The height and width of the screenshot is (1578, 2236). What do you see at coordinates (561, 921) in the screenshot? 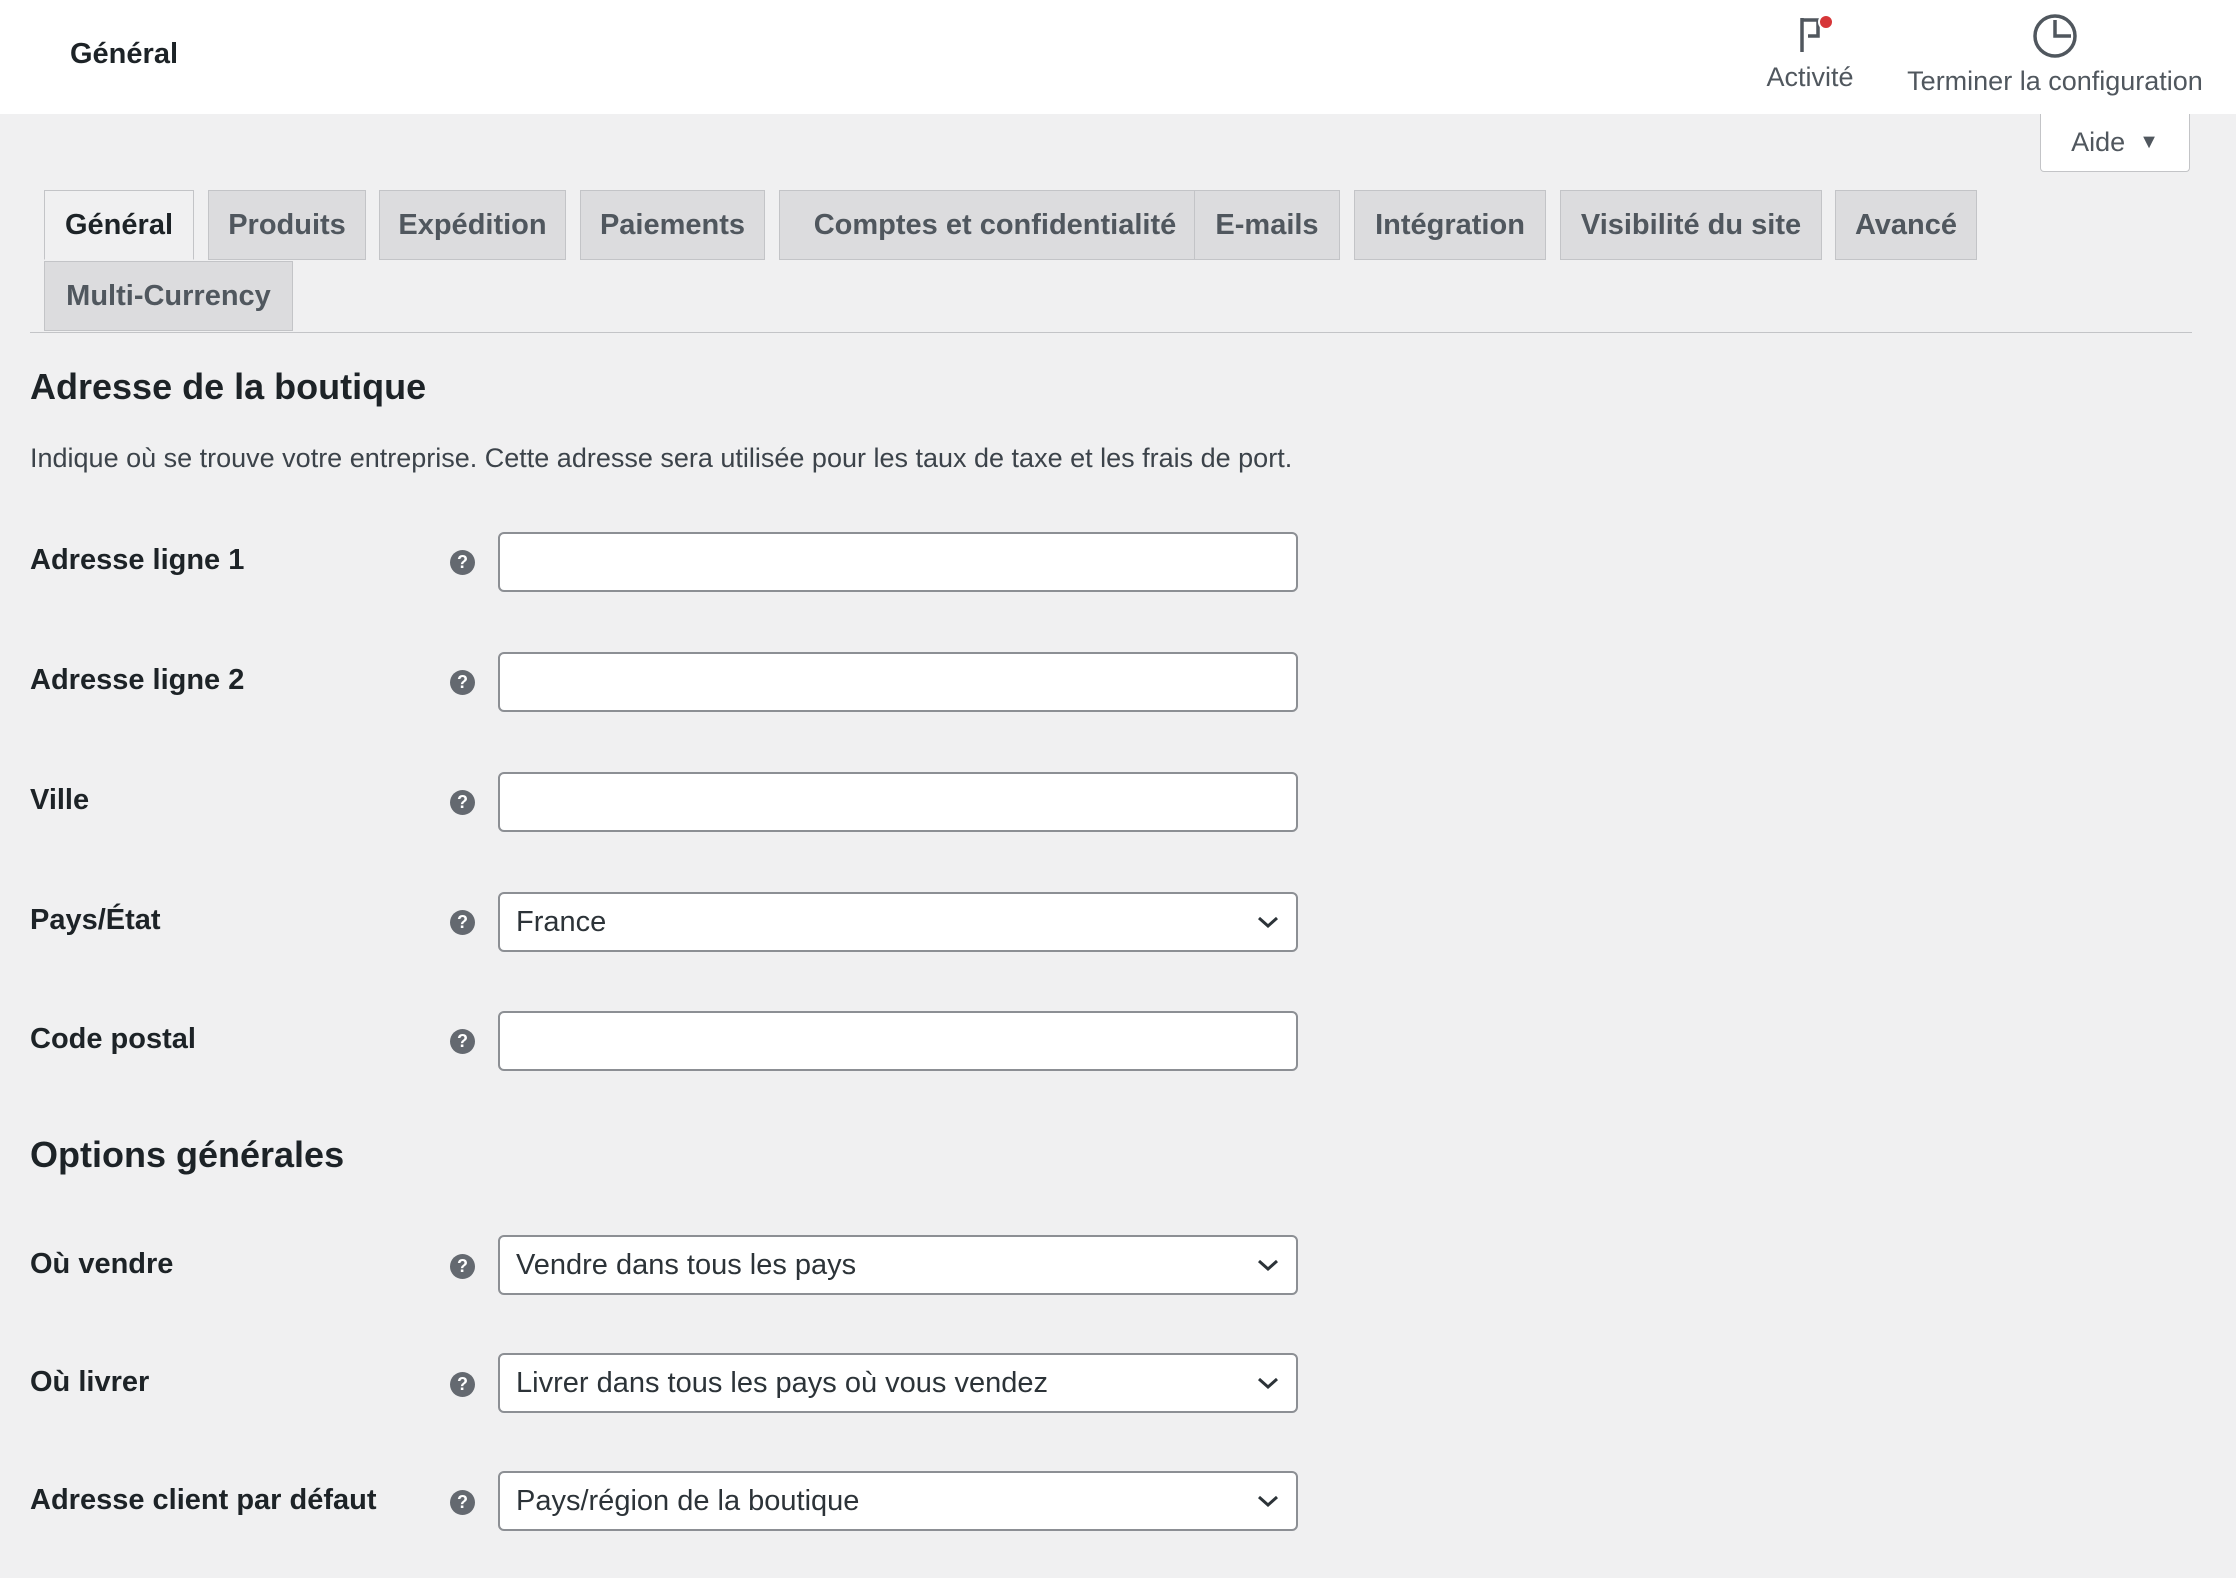
I see `country-state-value: France` at bounding box center [561, 921].